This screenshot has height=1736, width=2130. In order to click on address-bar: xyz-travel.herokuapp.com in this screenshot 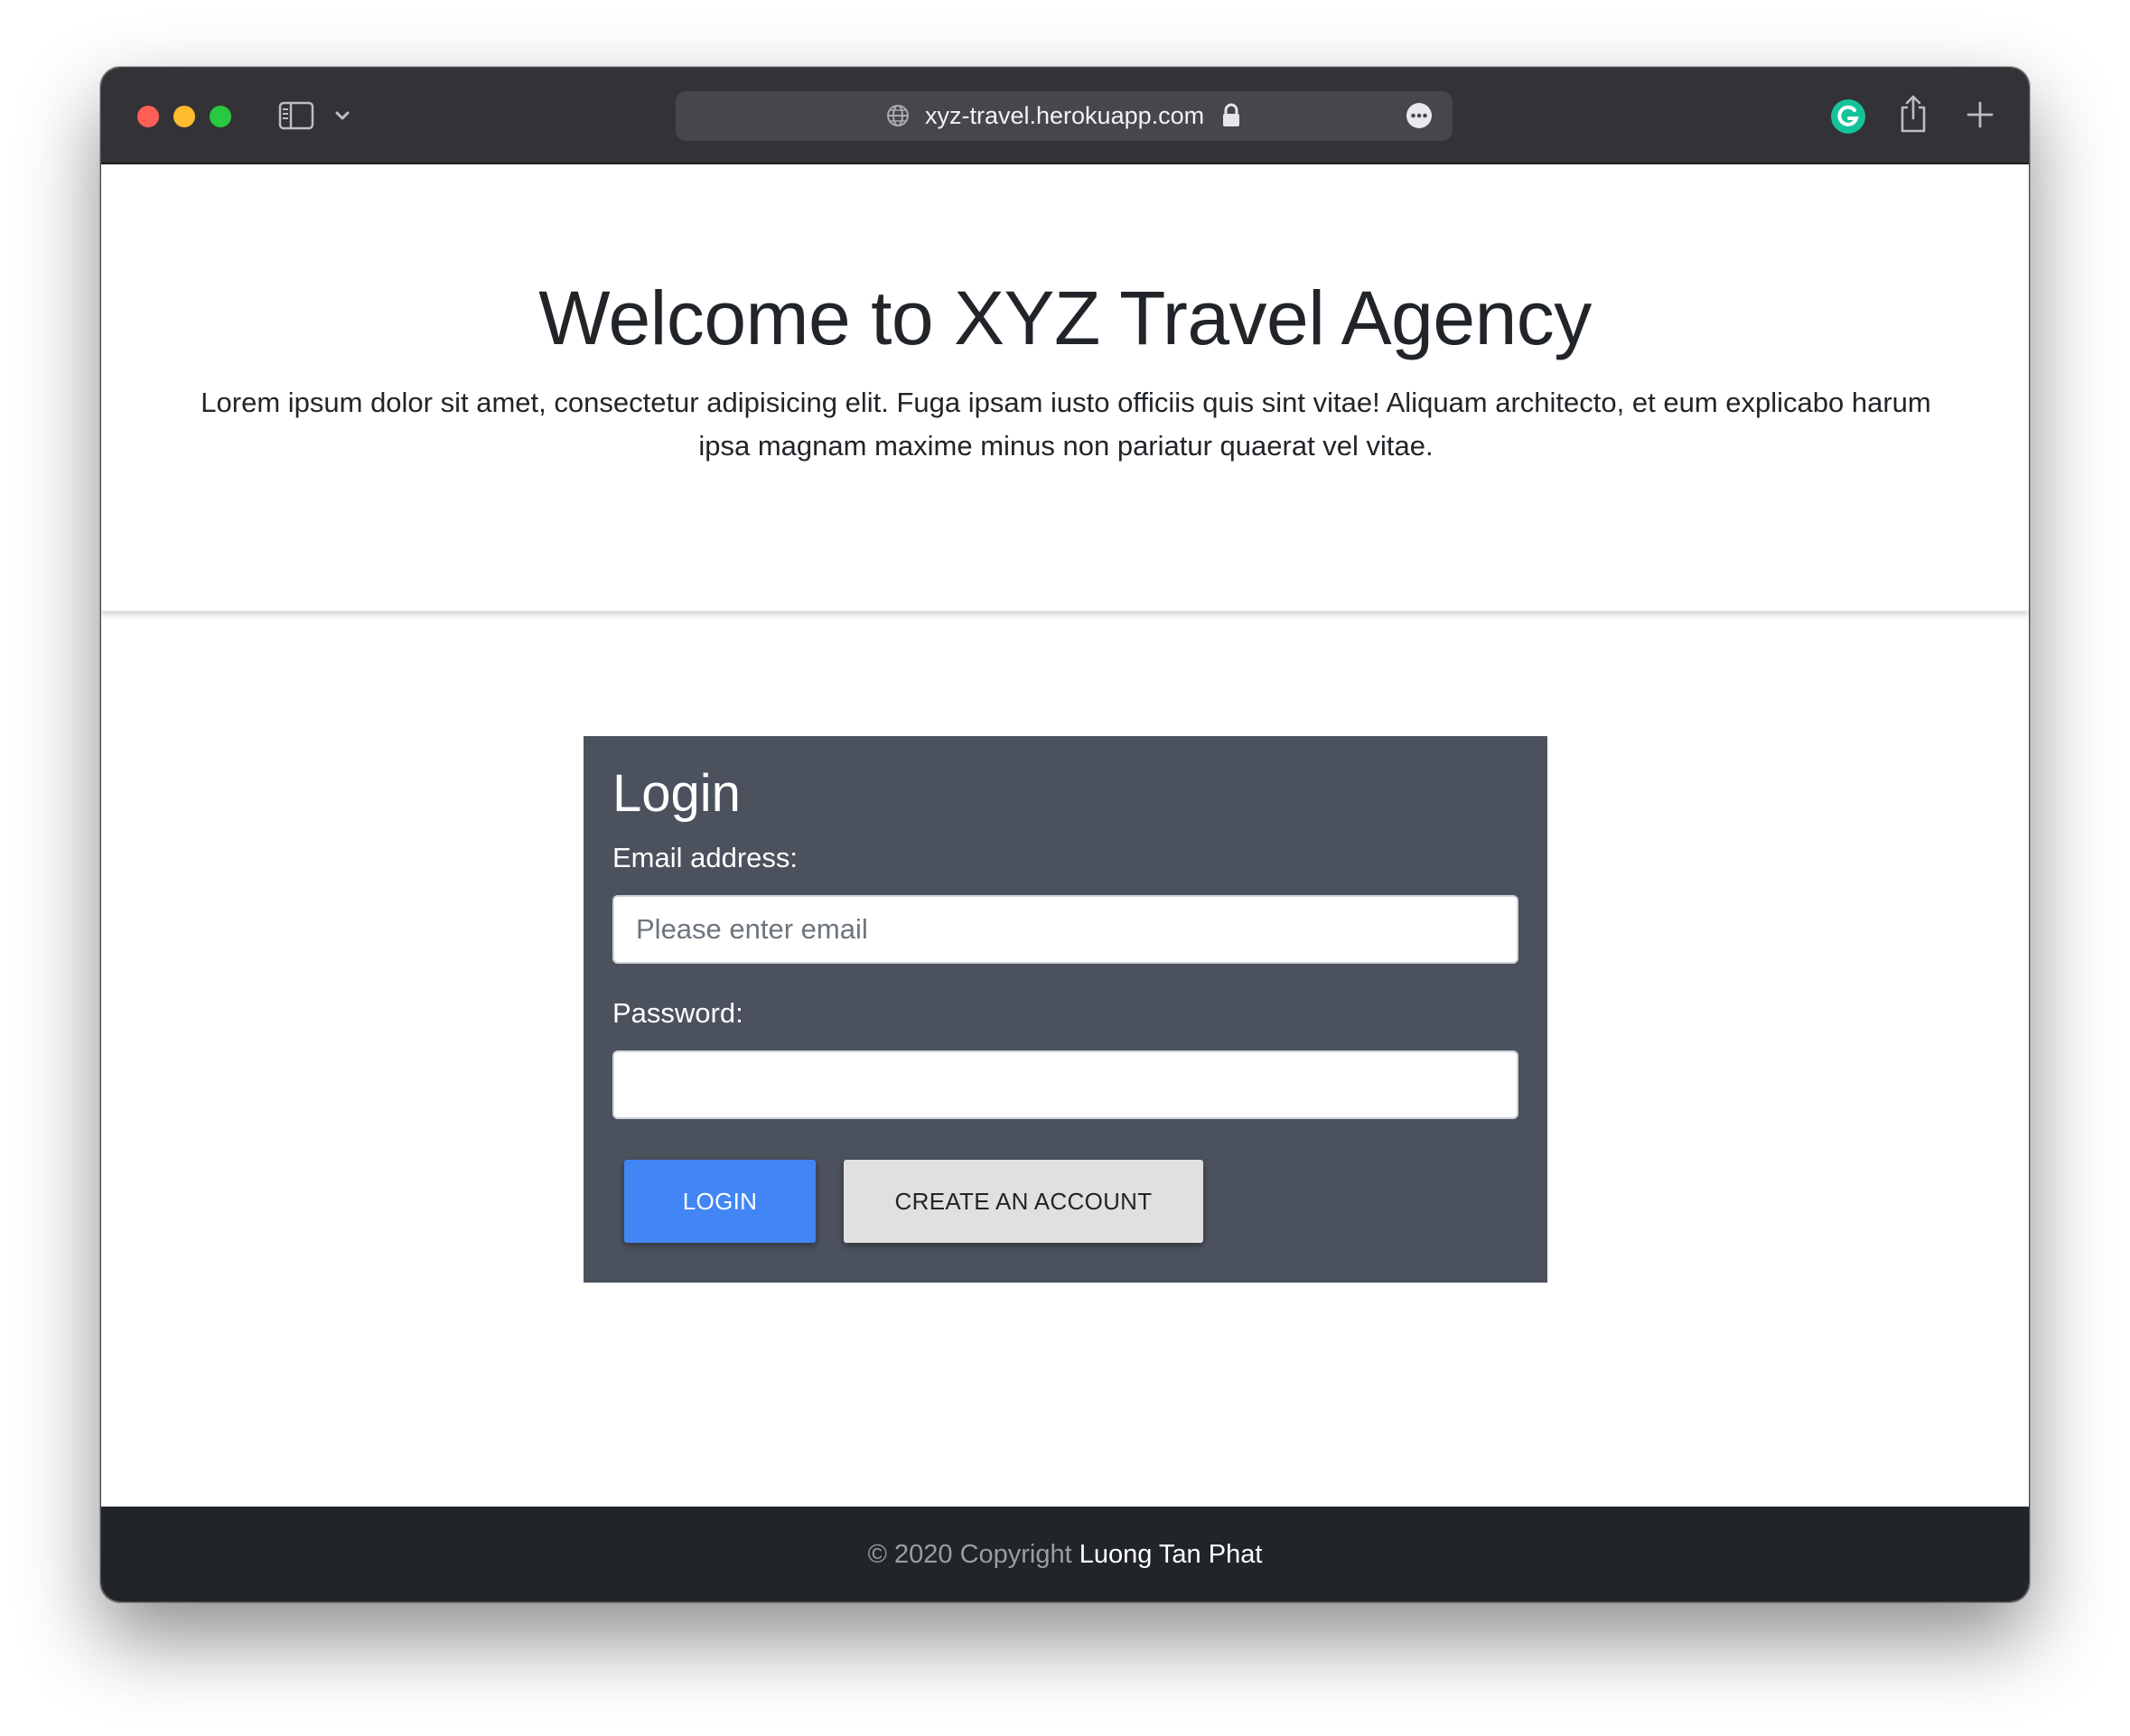, I will do `click(1065, 116)`.